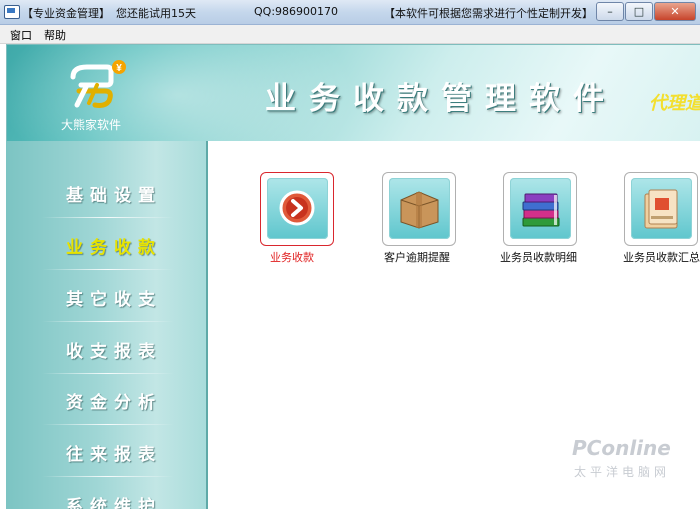  I want to click on books-icon, so click(541, 210).